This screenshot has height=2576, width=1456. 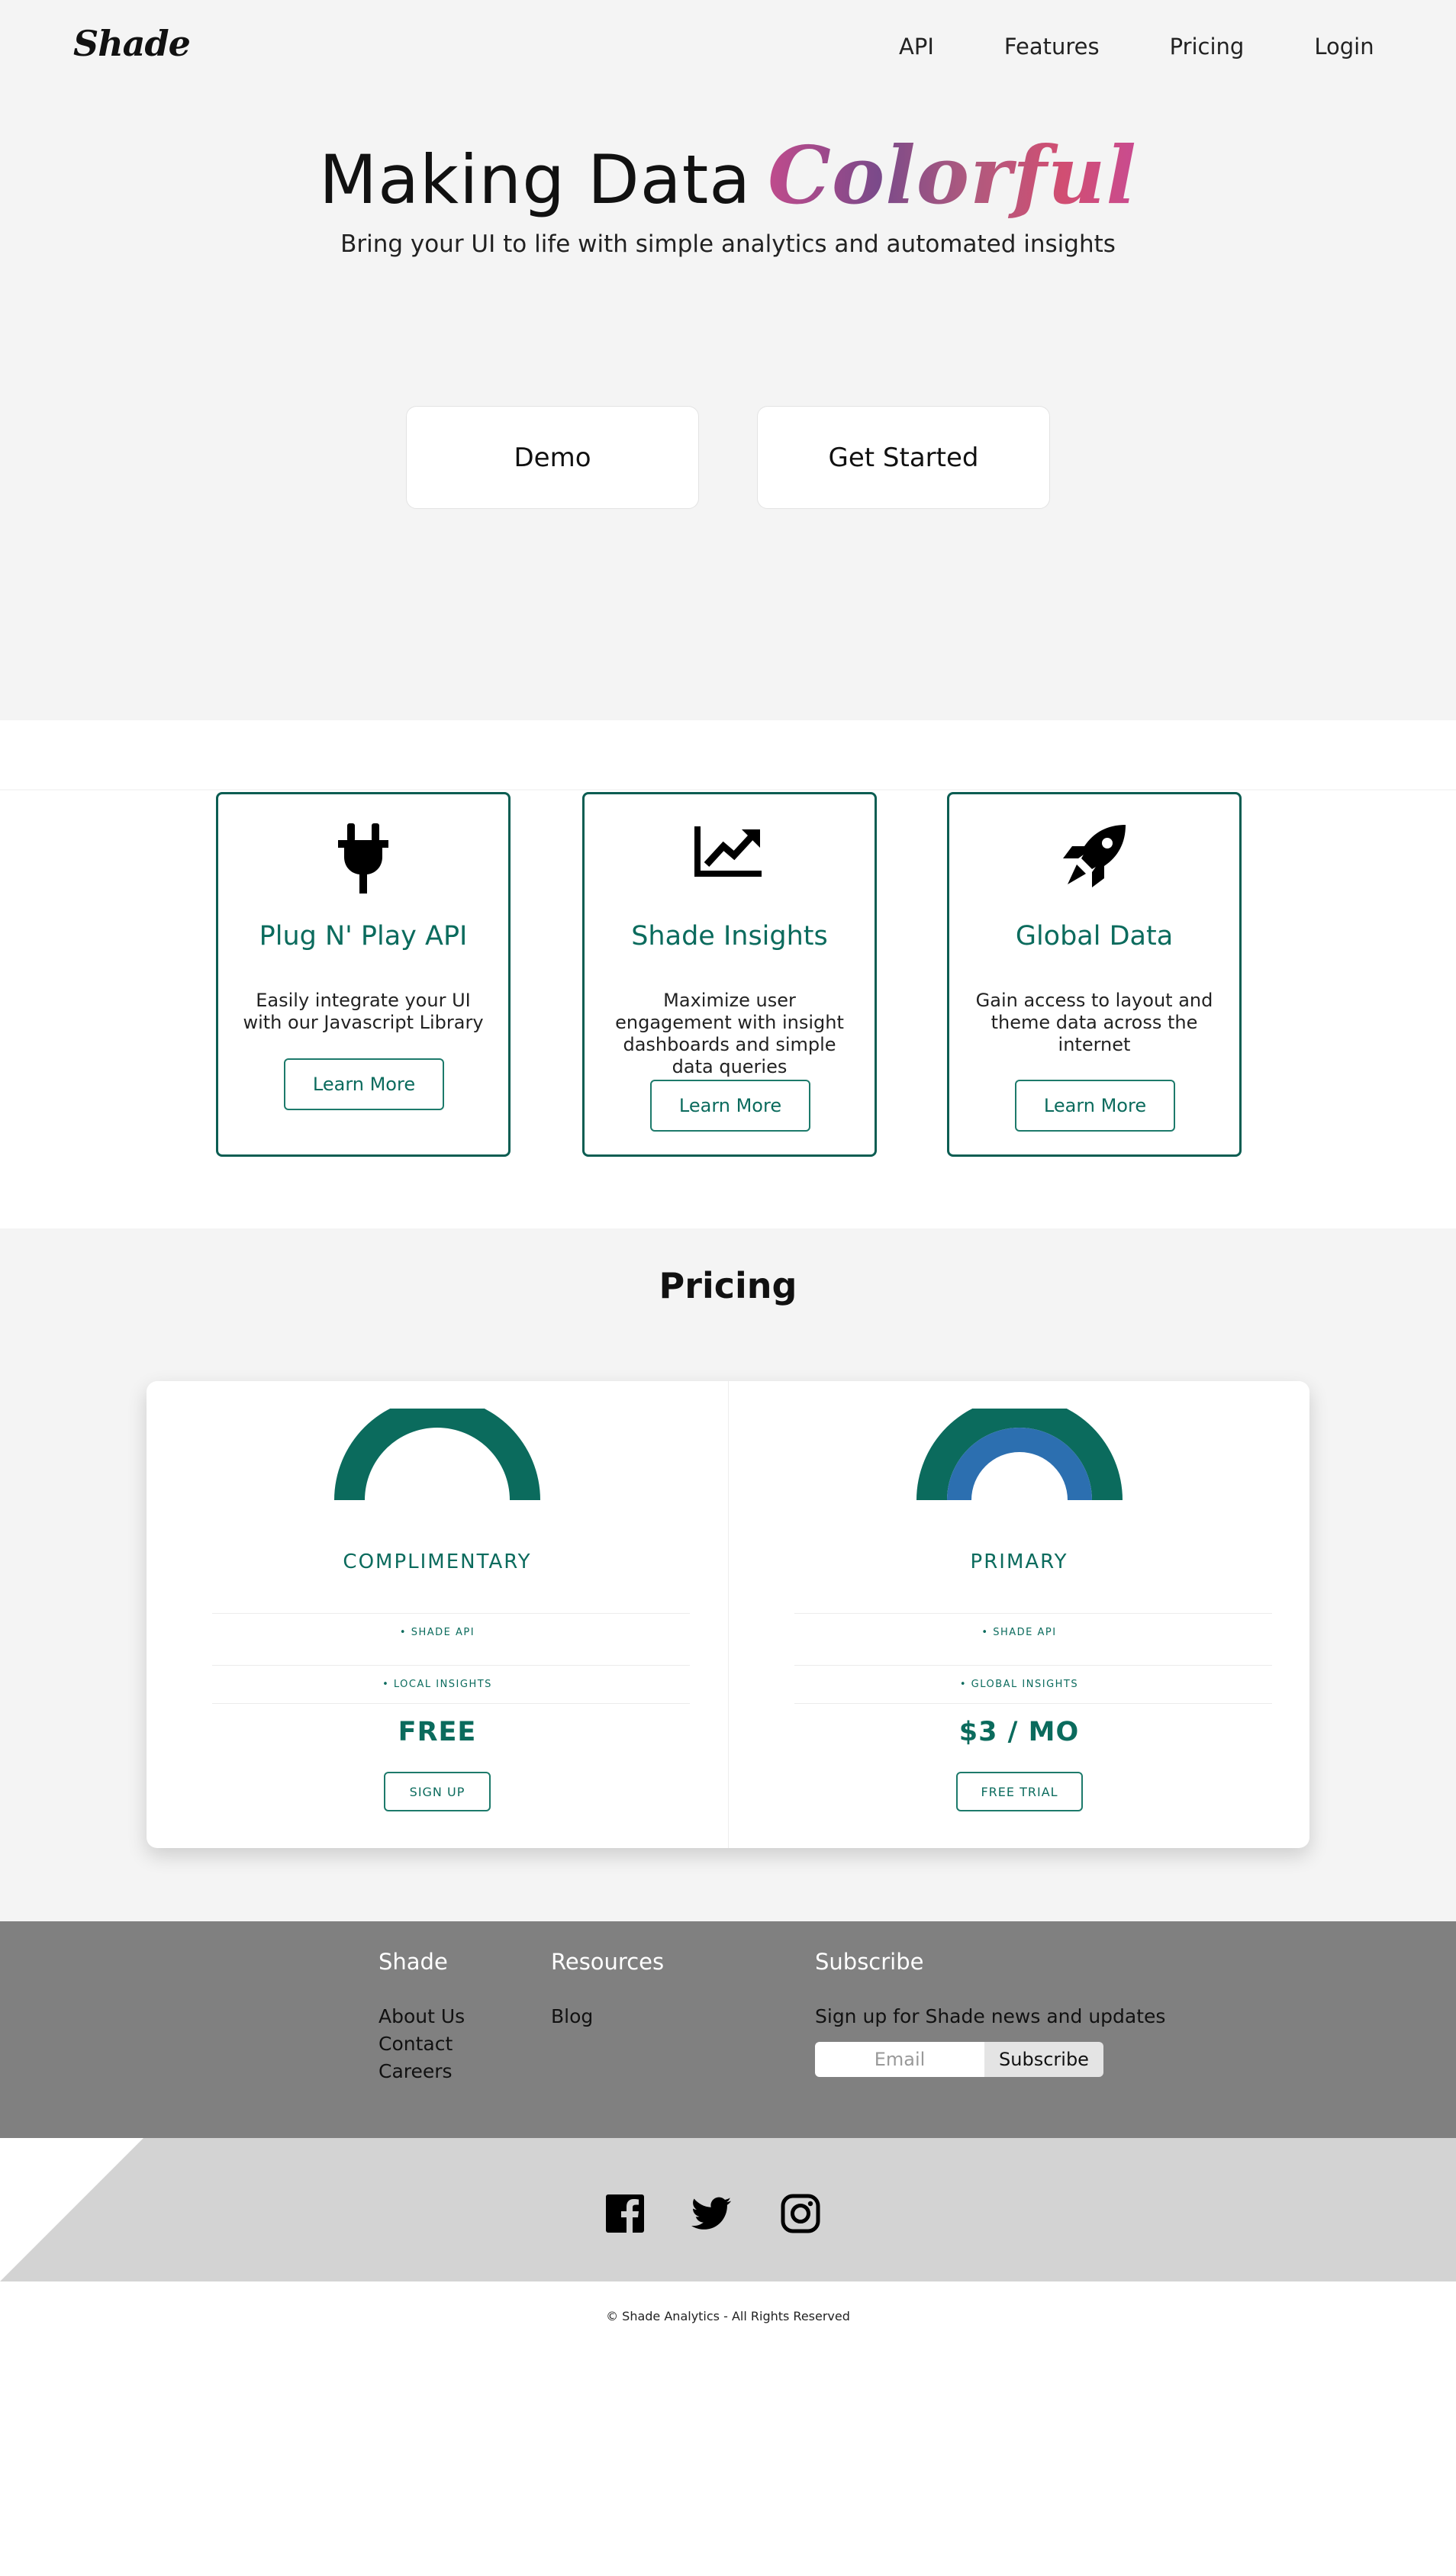 I want to click on twitter-icon, so click(x=712, y=2213).